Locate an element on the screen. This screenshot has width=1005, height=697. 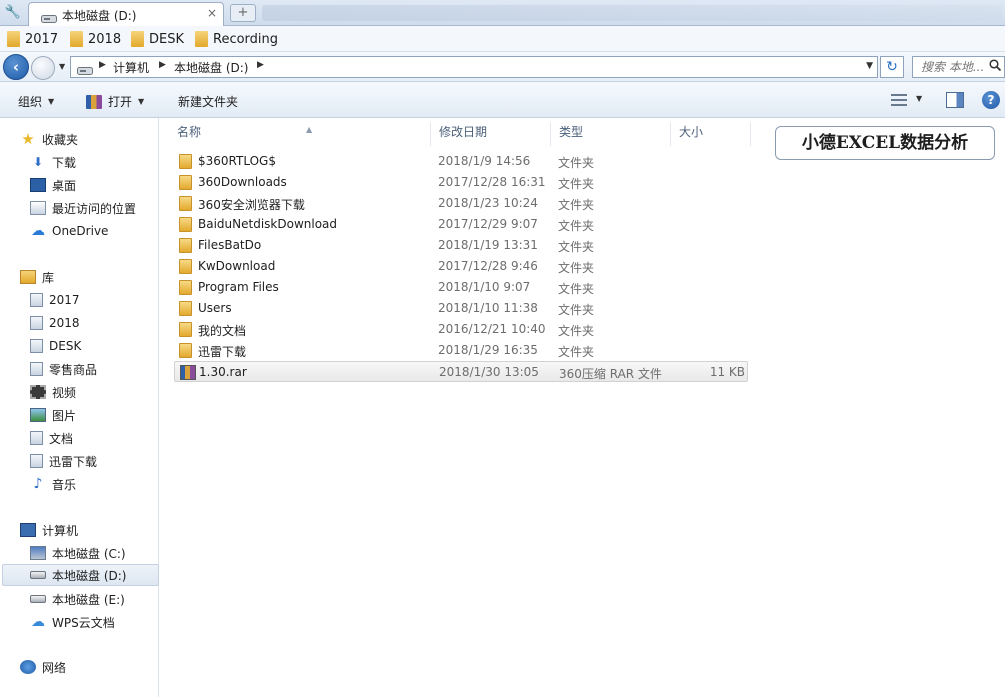
file-name: Users is located at coordinates (215, 308).